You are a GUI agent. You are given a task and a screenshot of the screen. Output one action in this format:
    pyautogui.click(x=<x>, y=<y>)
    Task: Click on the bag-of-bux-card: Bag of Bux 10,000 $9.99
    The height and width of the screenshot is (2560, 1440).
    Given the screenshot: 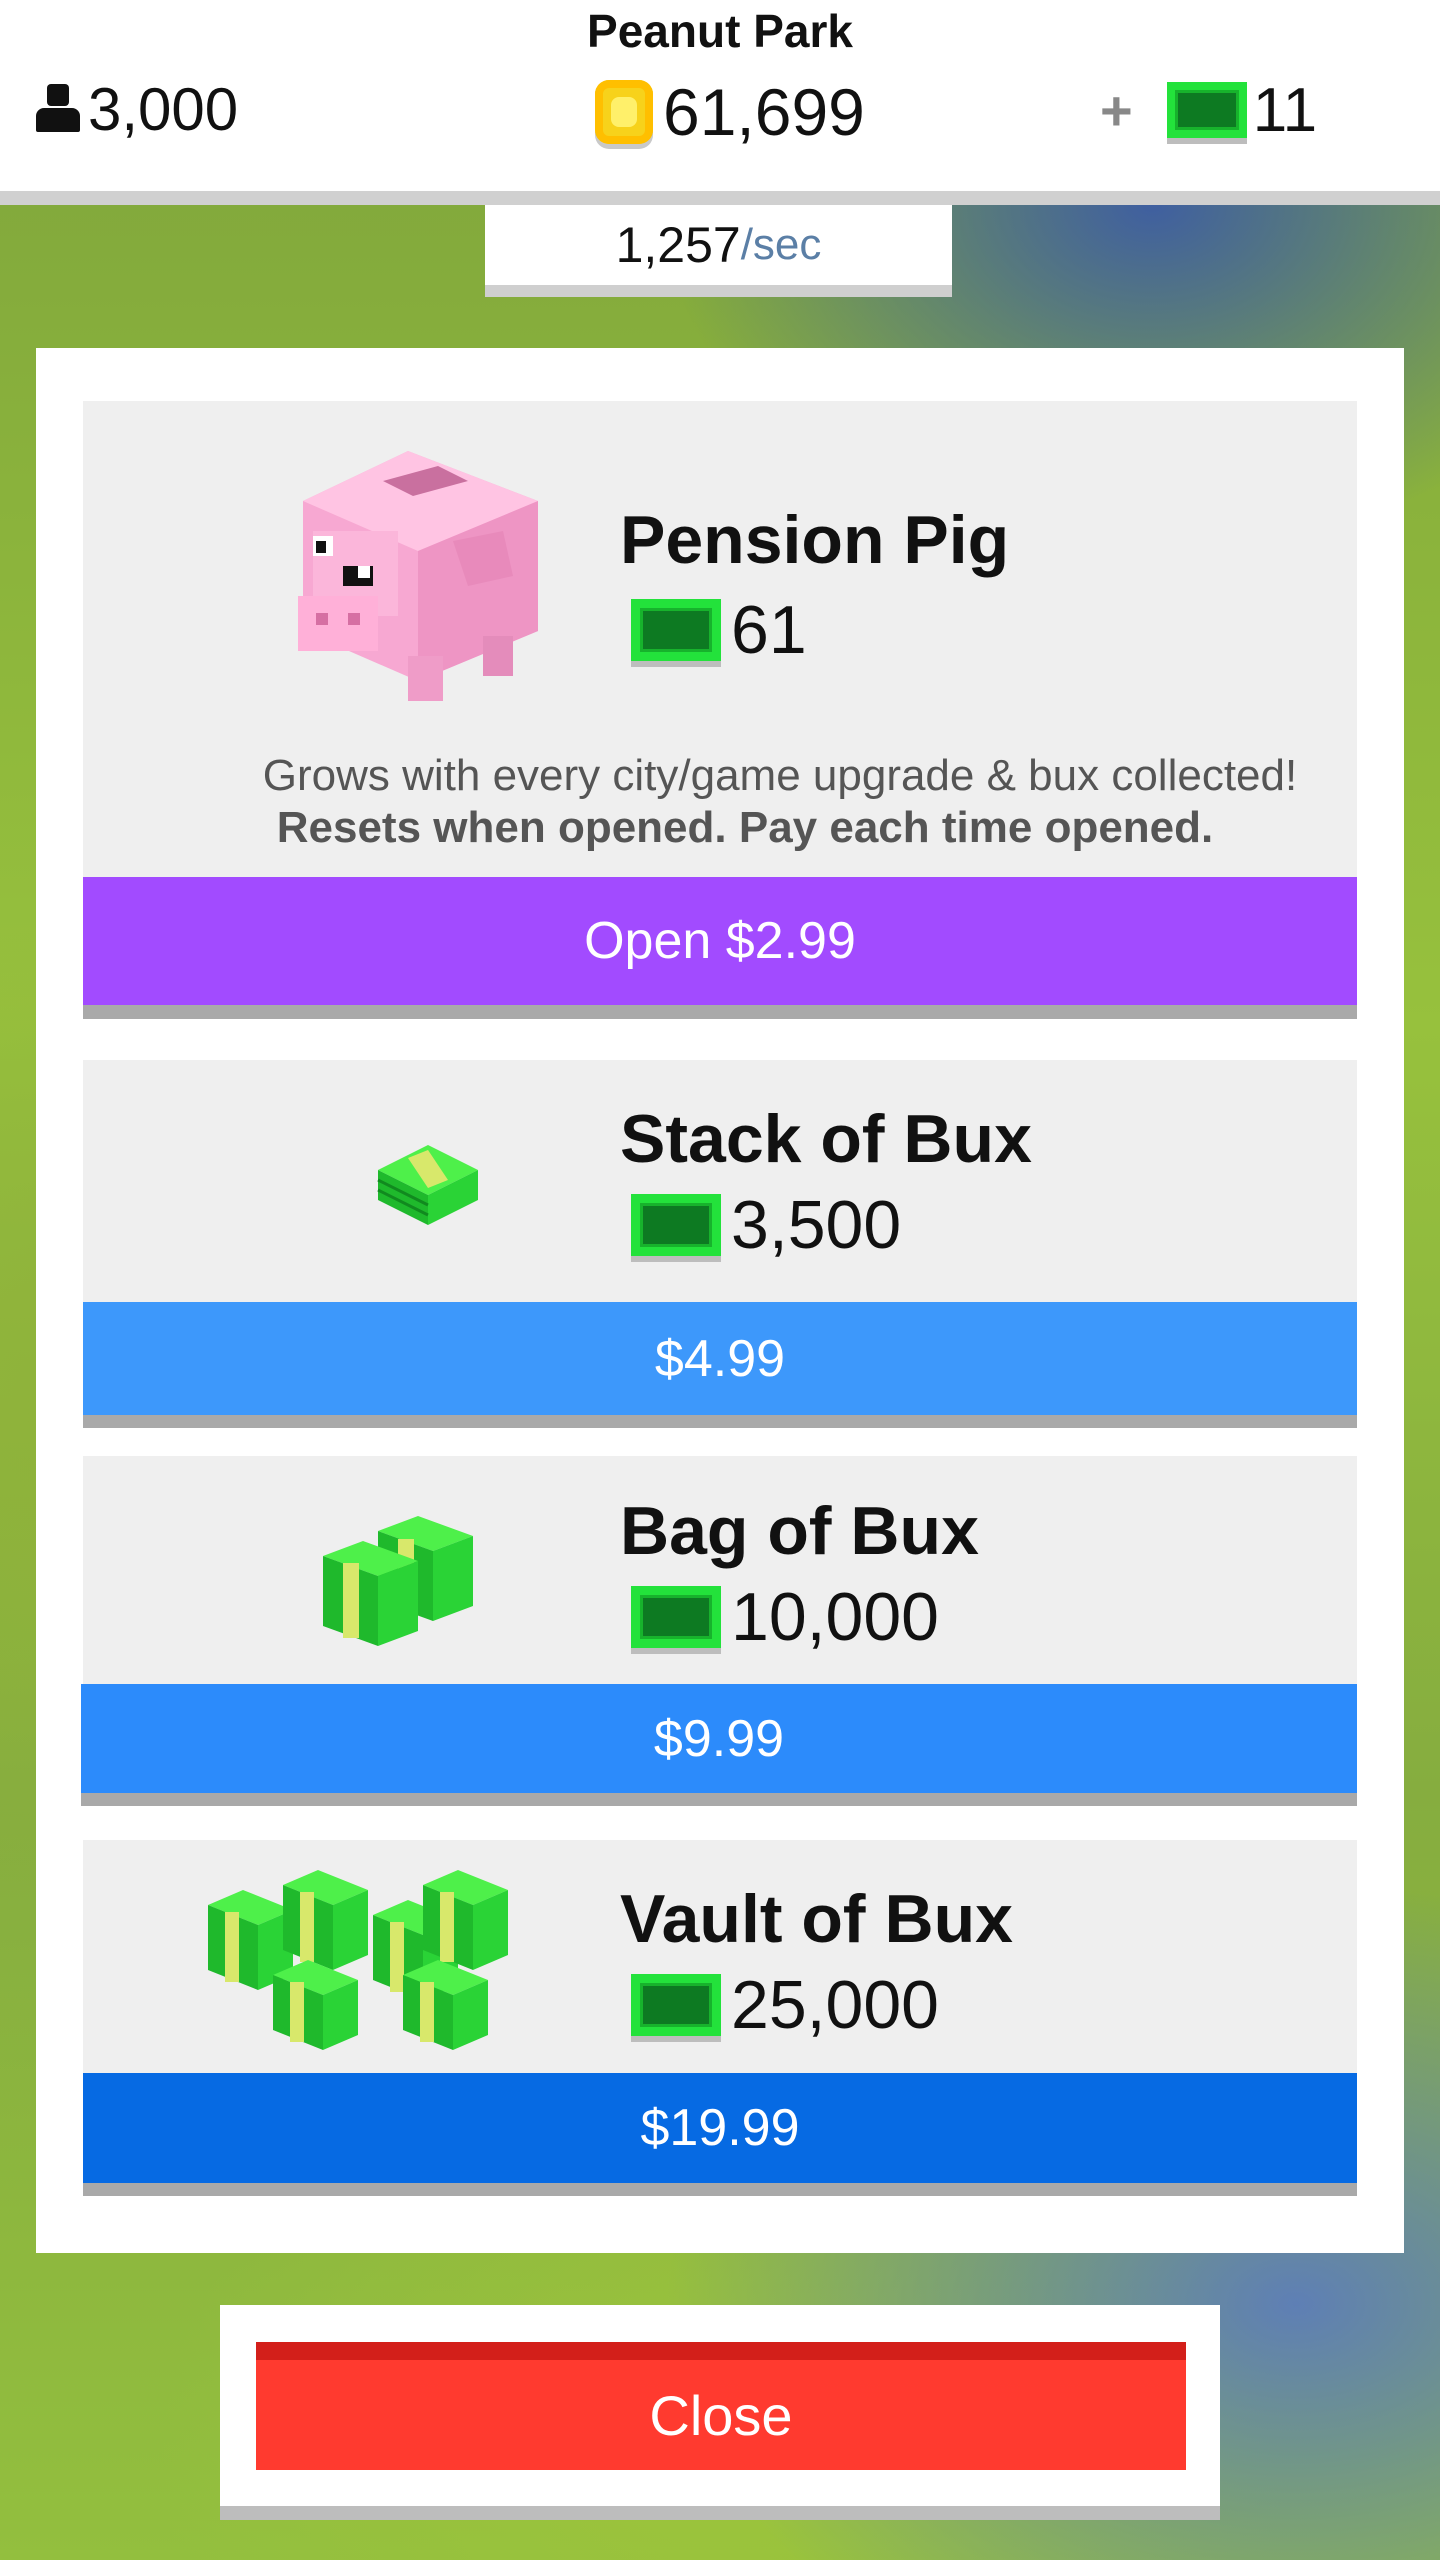 What is the action you would take?
    pyautogui.click(x=719, y=1631)
    